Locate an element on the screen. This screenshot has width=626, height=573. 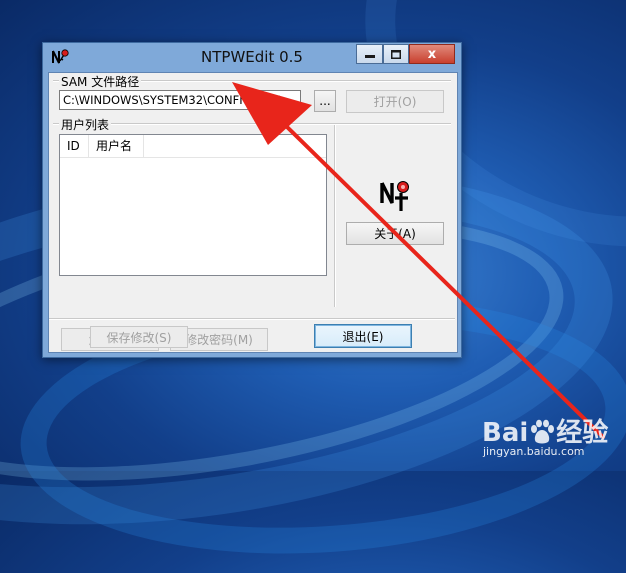
baidu-paw-icon is located at coordinates (543, 431).